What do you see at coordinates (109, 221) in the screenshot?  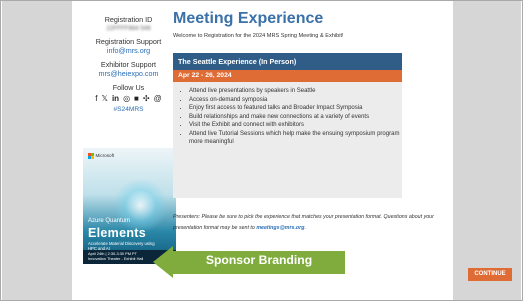 I see `ad-line-1: Azure Quantum` at bounding box center [109, 221].